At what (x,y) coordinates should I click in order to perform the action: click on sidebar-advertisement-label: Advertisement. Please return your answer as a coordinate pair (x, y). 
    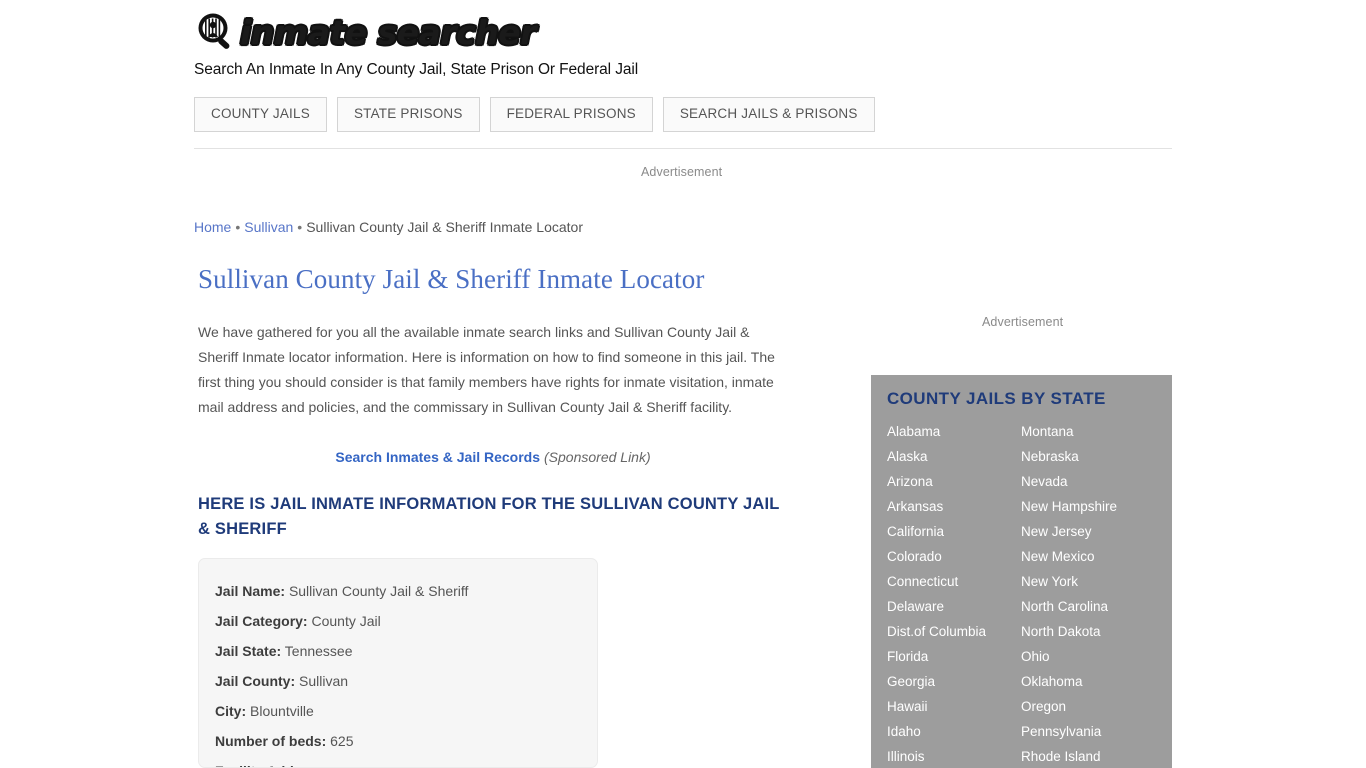
    Looking at the image, I should click on (1023, 322).